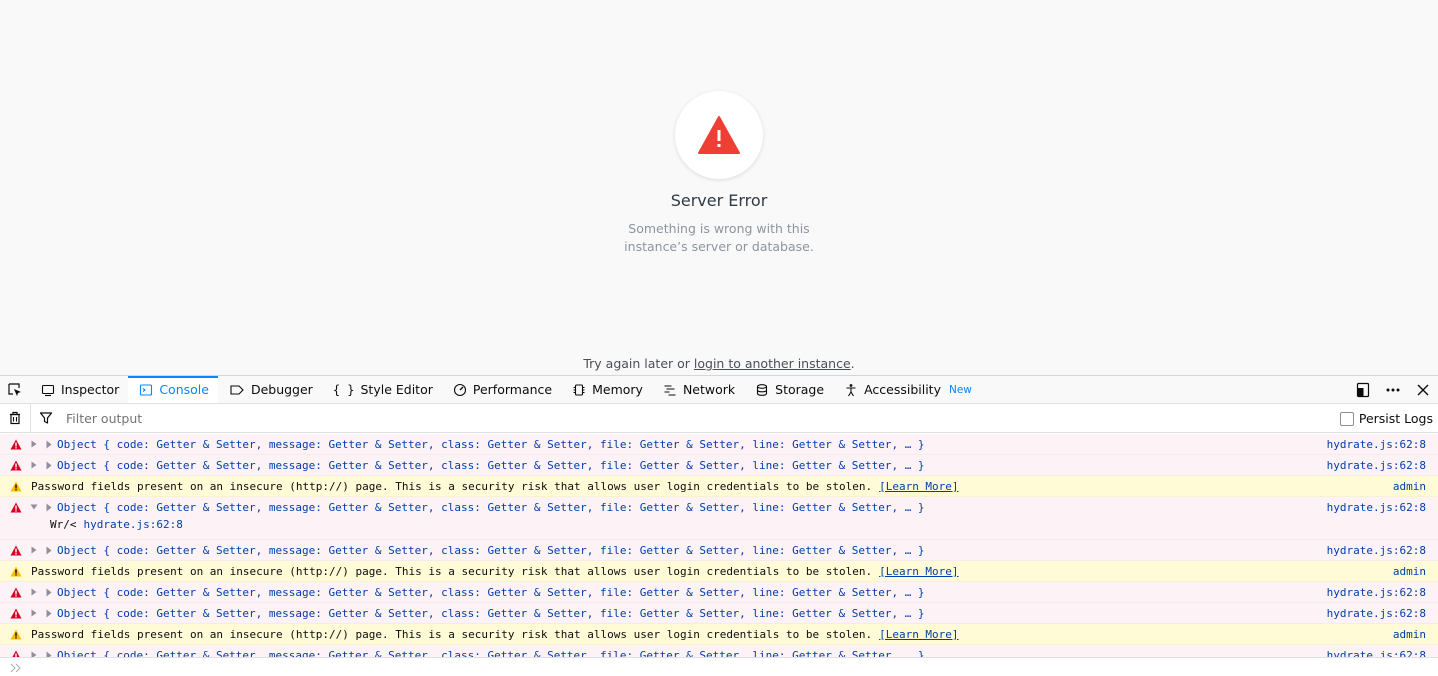 Image resolution: width=1438 pixels, height=676 pixels. What do you see at coordinates (852, 363) in the screenshot?
I see `try-again-suffix: .` at bounding box center [852, 363].